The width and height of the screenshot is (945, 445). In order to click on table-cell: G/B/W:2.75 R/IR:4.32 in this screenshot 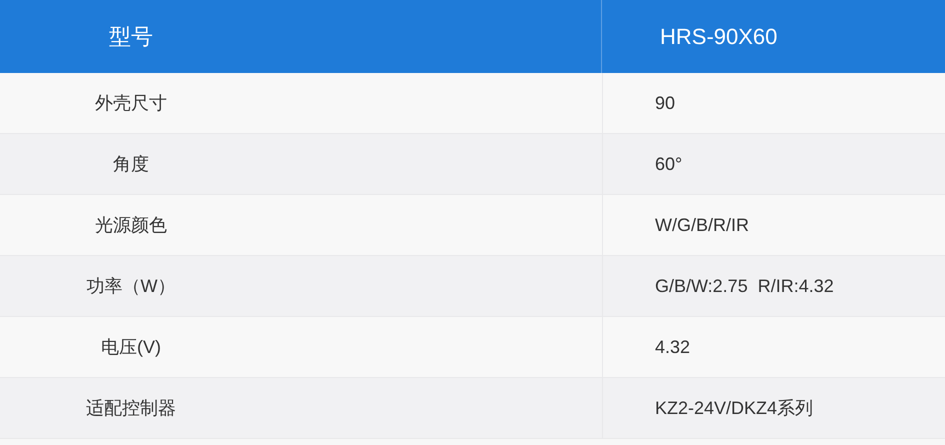, I will do `click(744, 286)`.